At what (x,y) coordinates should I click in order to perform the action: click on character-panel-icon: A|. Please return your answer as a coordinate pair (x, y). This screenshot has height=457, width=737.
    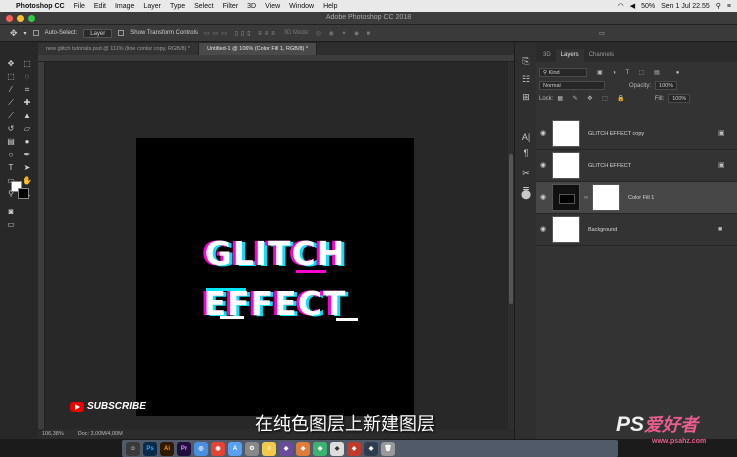
    Looking at the image, I should click on (526, 137).